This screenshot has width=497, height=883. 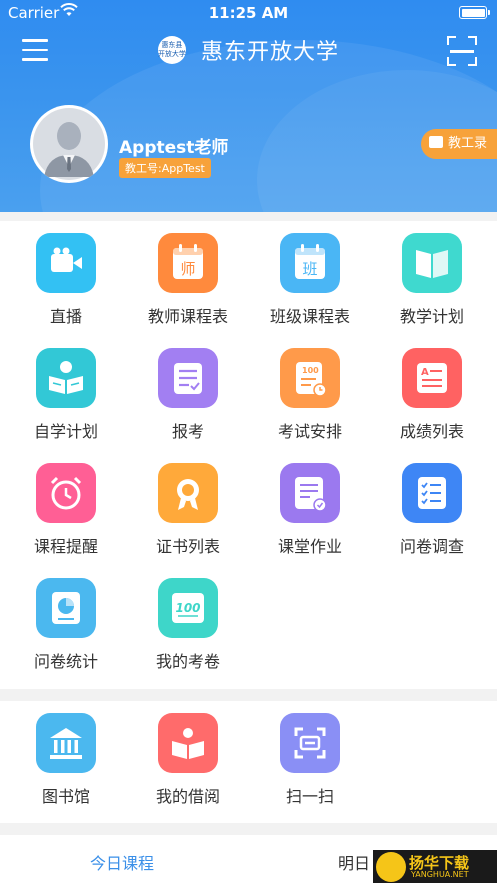 What do you see at coordinates (187, 431) in the screenshot?
I see `grid-item-label: 报考` at bounding box center [187, 431].